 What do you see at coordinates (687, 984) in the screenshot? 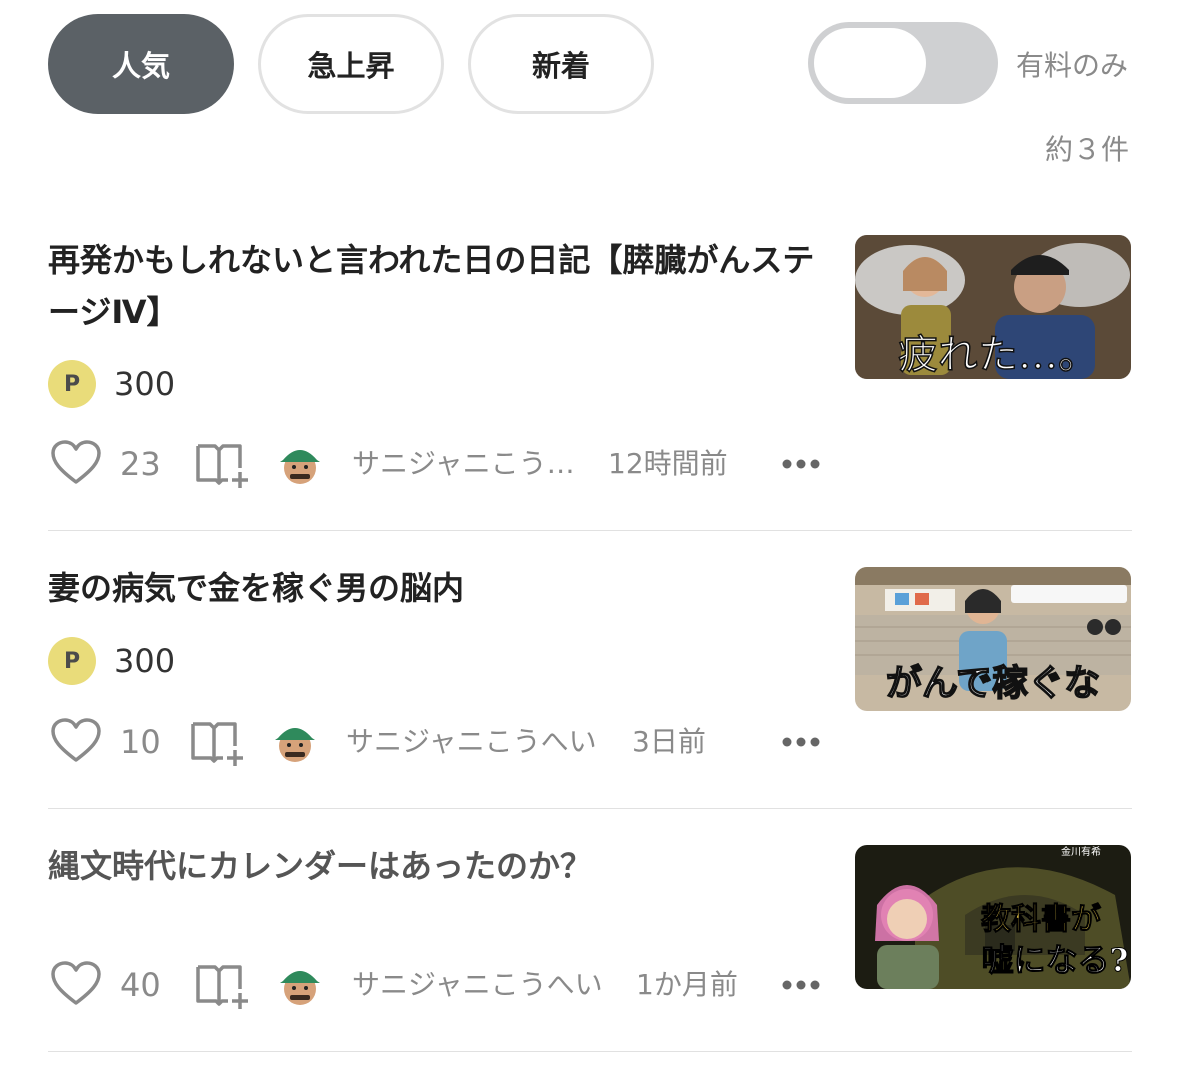
I see `post-time: 1か月前` at bounding box center [687, 984].